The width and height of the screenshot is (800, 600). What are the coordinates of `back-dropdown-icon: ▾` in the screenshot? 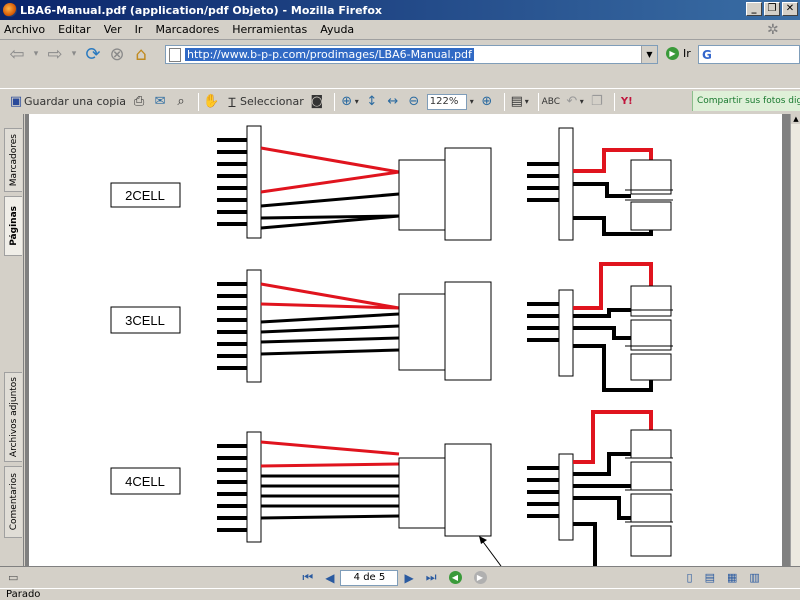 It's located at (36, 54).